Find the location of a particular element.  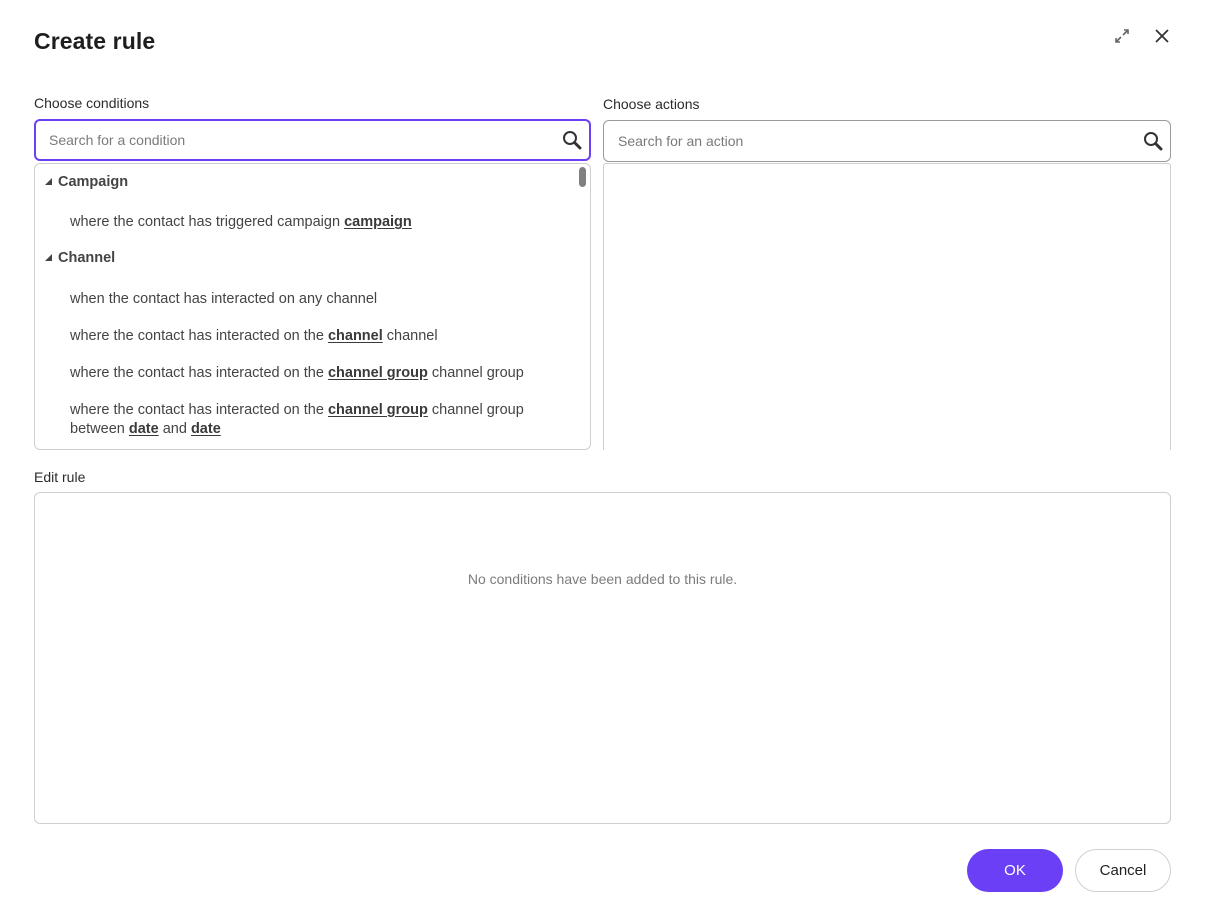

edit-rule-label: Edit rule is located at coordinates (60, 477).